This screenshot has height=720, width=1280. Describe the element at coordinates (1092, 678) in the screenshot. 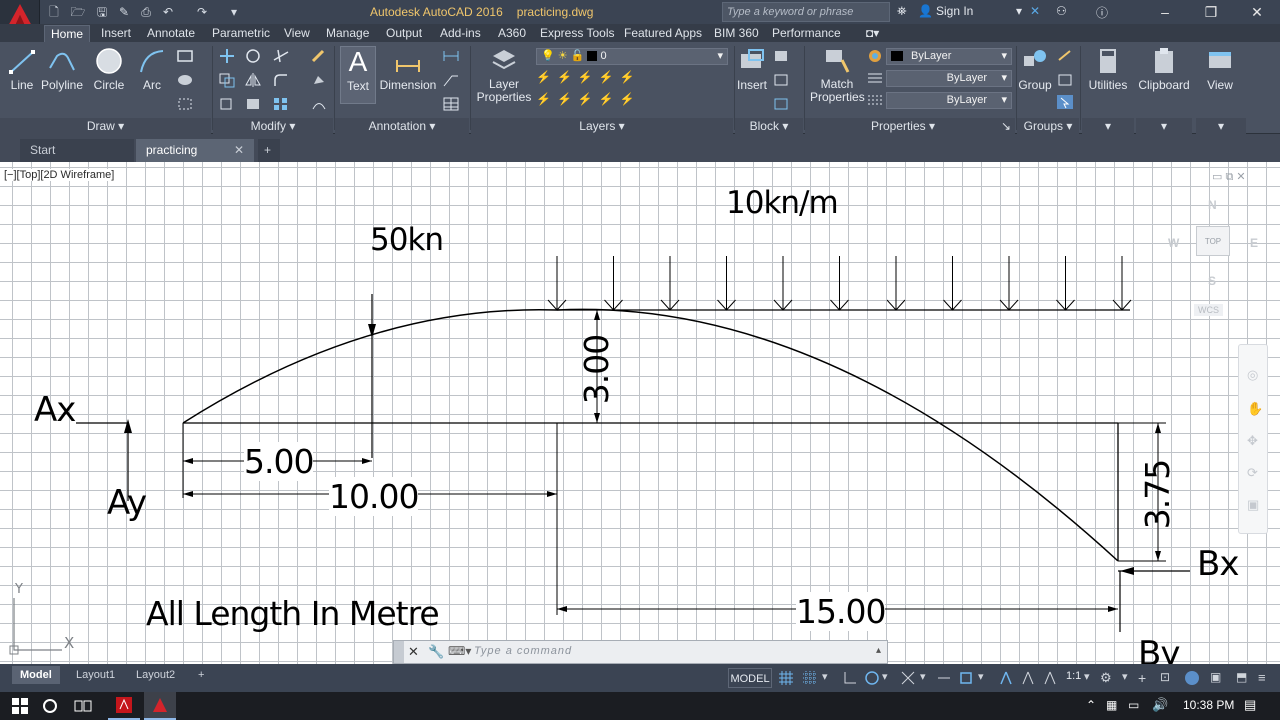

I see `scale-dropdown-icon: ▾` at that location.